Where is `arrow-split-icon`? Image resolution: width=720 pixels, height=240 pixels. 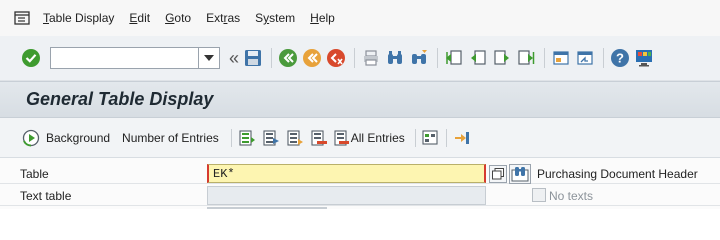 arrow-split-icon is located at coordinates (461, 137).